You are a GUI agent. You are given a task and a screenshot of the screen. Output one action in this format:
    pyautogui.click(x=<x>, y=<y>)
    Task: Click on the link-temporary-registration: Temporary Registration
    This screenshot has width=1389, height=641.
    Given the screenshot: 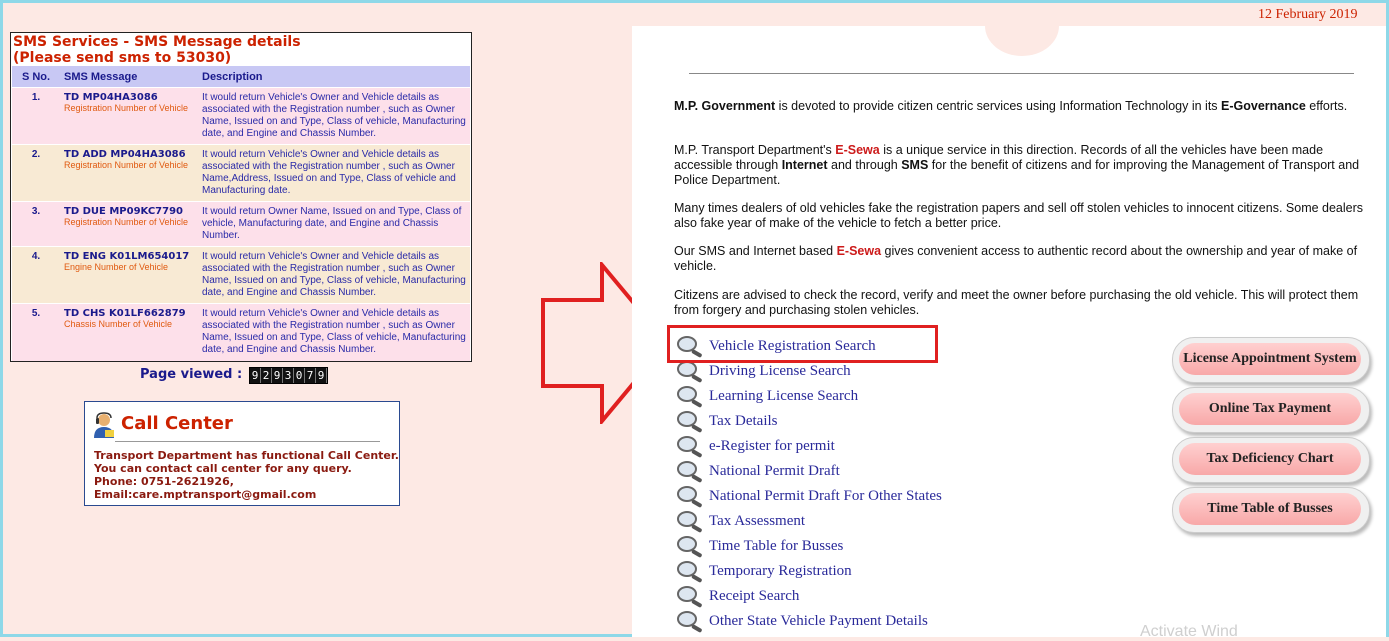 What is the action you would take?
    pyautogui.click(x=764, y=571)
    